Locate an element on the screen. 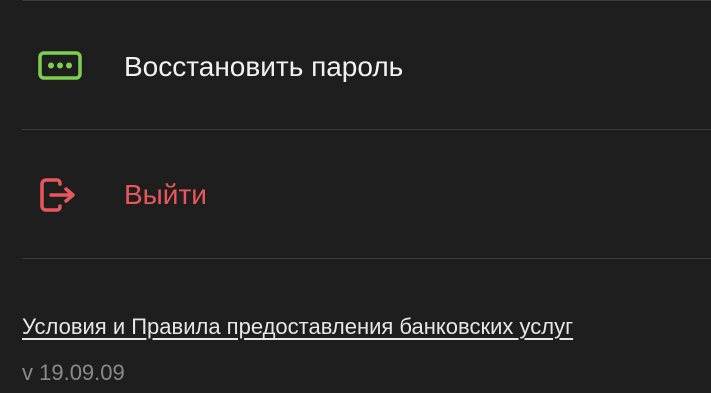 The image size is (711, 393). restore-password-label: Восстановить пароль is located at coordinates (264, 66).